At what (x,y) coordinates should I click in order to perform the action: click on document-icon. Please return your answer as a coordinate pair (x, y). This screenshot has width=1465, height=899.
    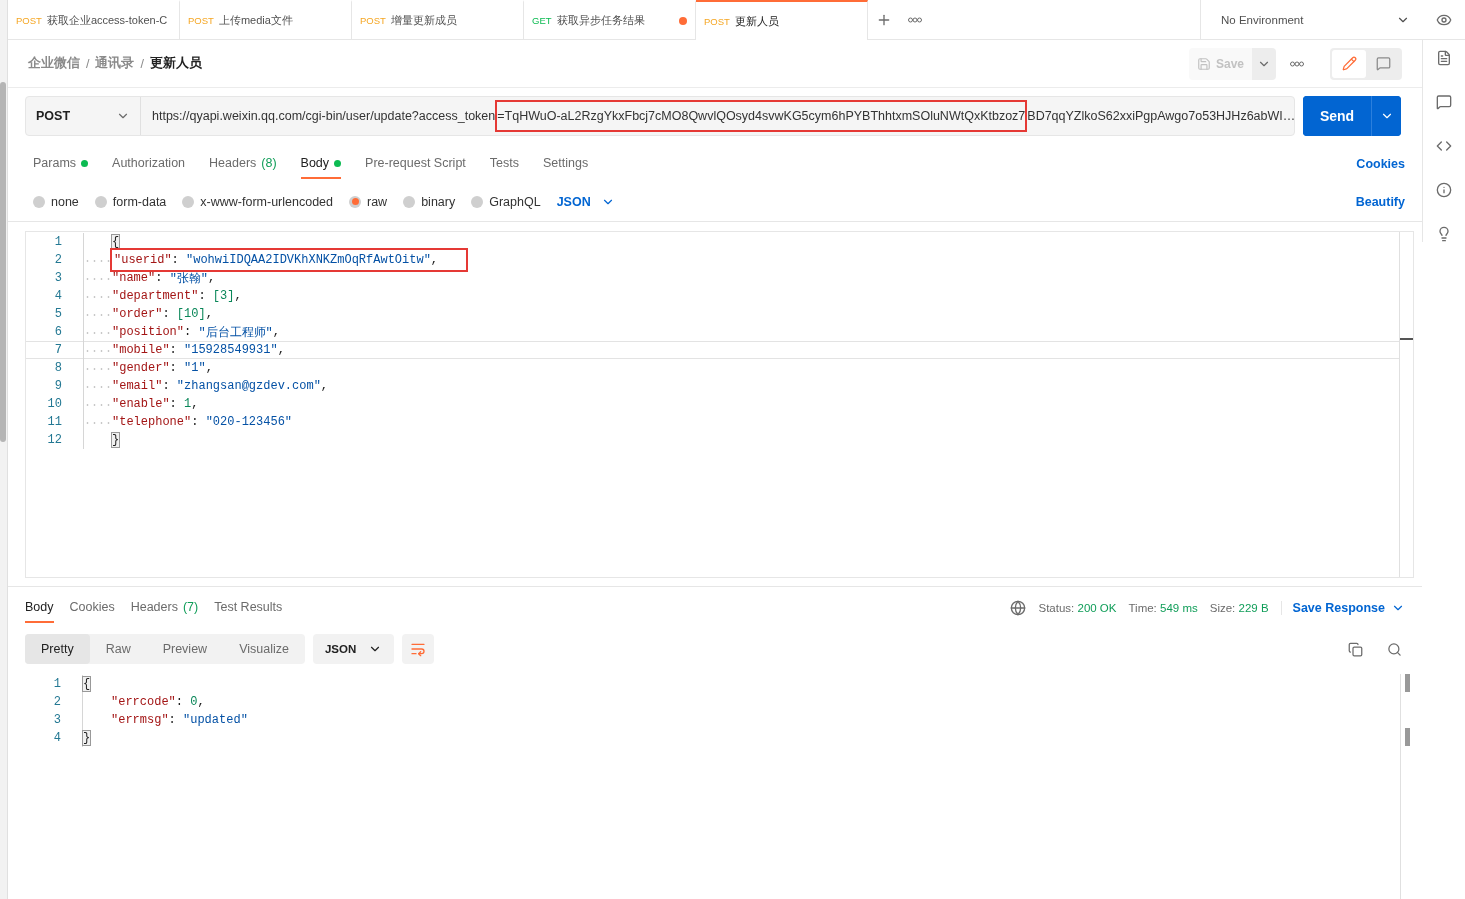
    Looking at the image, I should click on (1444, 58).